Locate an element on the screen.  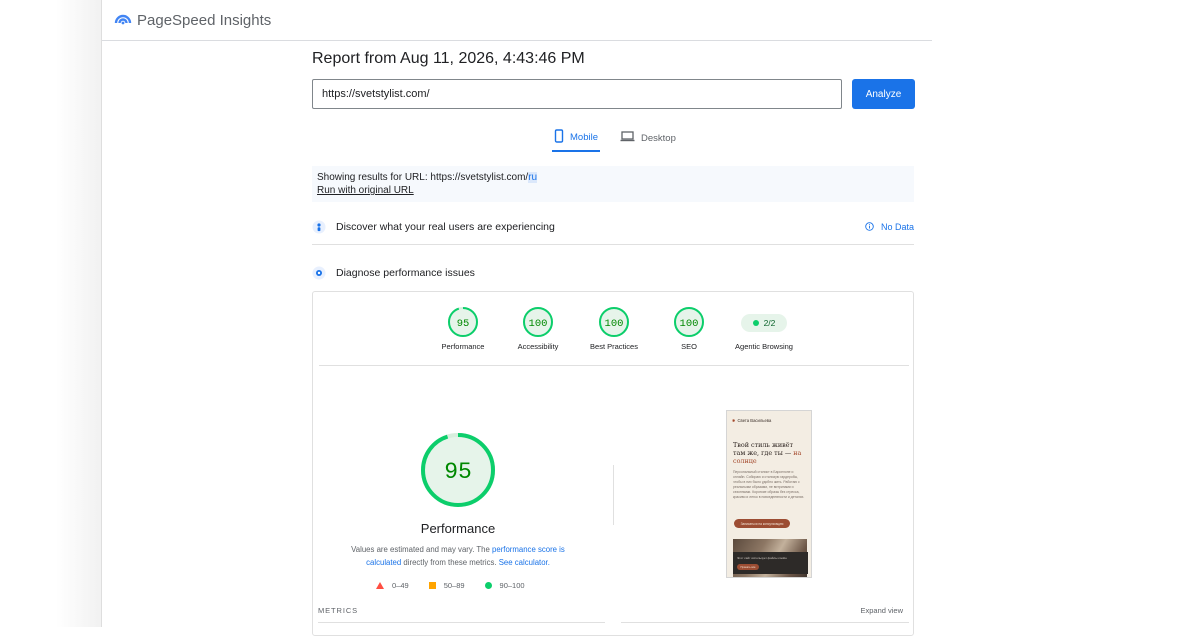
see-calculator-link: See calculator. is located at coordinates (524, 562).